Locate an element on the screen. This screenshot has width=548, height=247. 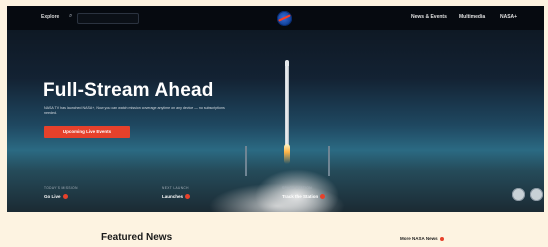
stat-item: NEXT LAUNCH Launches is located at coordinates (176, 193).